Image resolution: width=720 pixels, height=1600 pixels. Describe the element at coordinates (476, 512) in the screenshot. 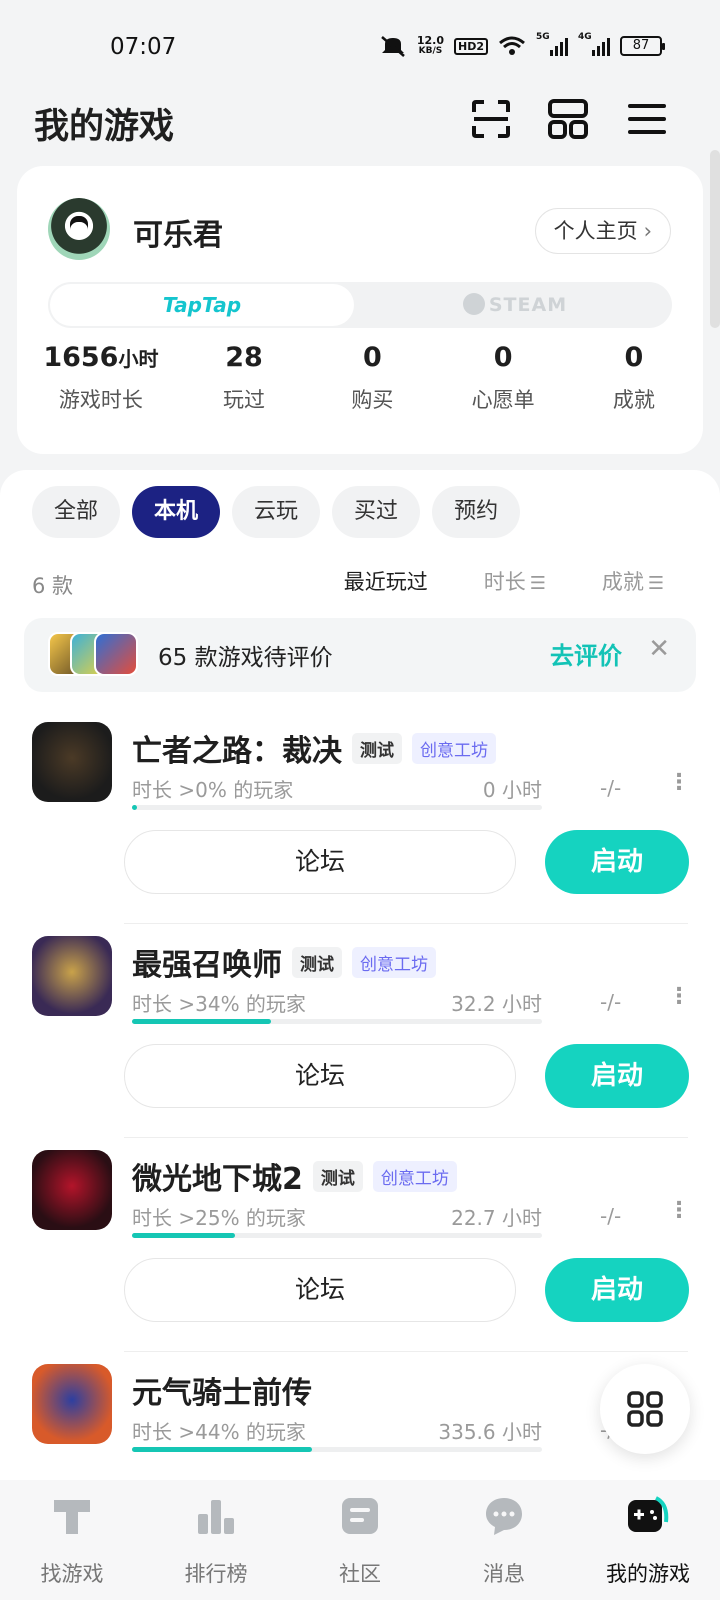

I see `filter-reserved: 预约` at that location.